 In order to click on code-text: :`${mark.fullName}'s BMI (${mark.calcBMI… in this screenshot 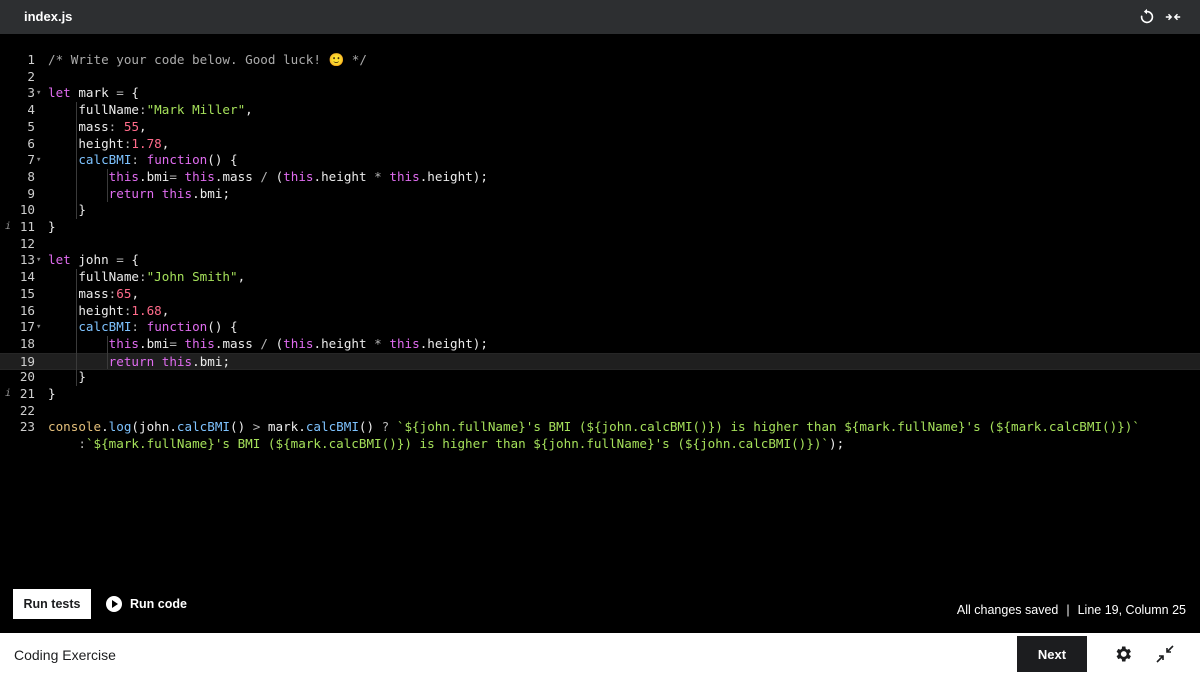, I will do `click(461, 444)`.